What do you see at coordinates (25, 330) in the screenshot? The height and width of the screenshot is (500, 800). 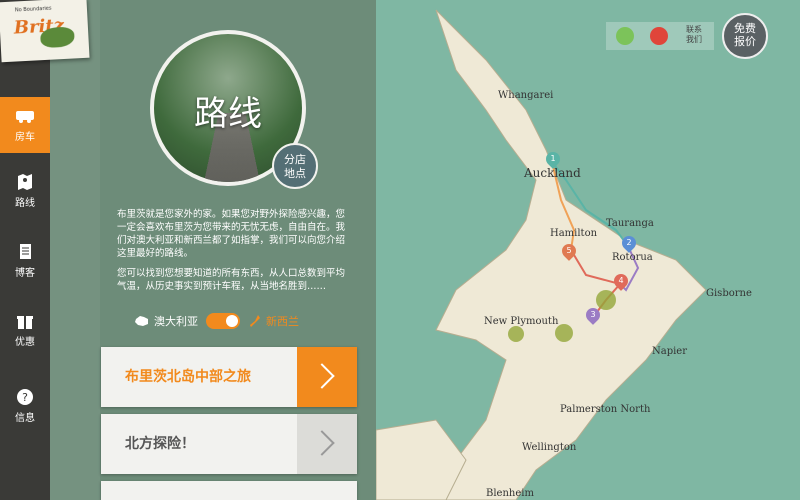 I see `sidebar-item-deals: 优惠` at bounding box center [25, 330].